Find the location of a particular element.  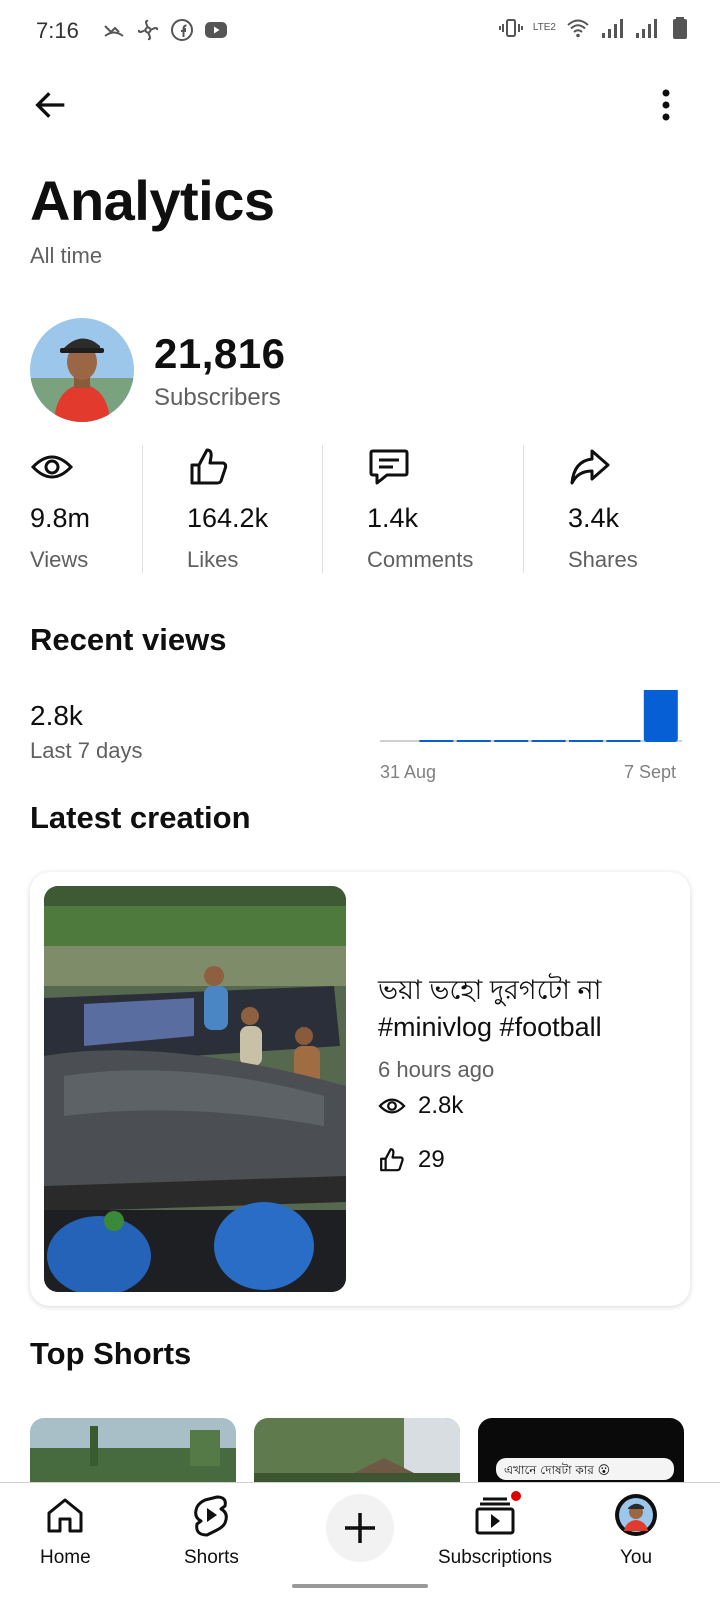

stat-label: Shares is located at coordinates (603, 559).